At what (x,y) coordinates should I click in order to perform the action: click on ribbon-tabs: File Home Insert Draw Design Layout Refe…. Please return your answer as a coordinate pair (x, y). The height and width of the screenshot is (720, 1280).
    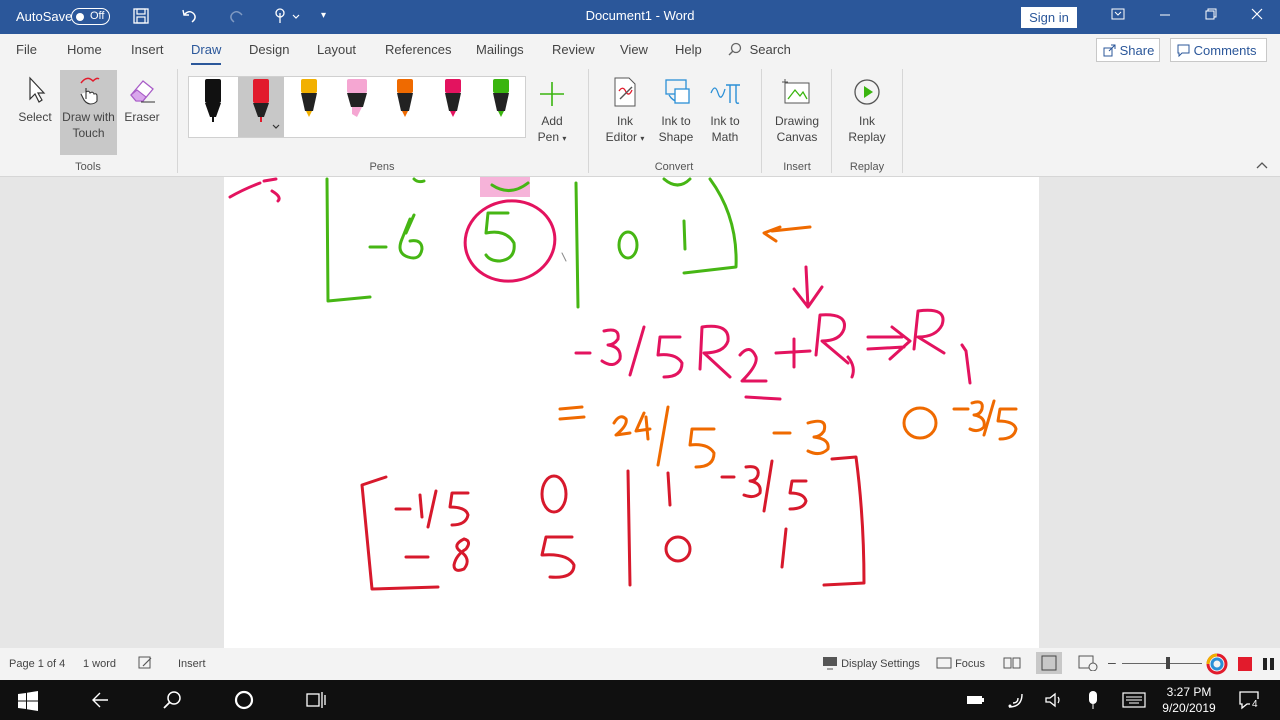
    Looking at the image, I should click on (640, 50).